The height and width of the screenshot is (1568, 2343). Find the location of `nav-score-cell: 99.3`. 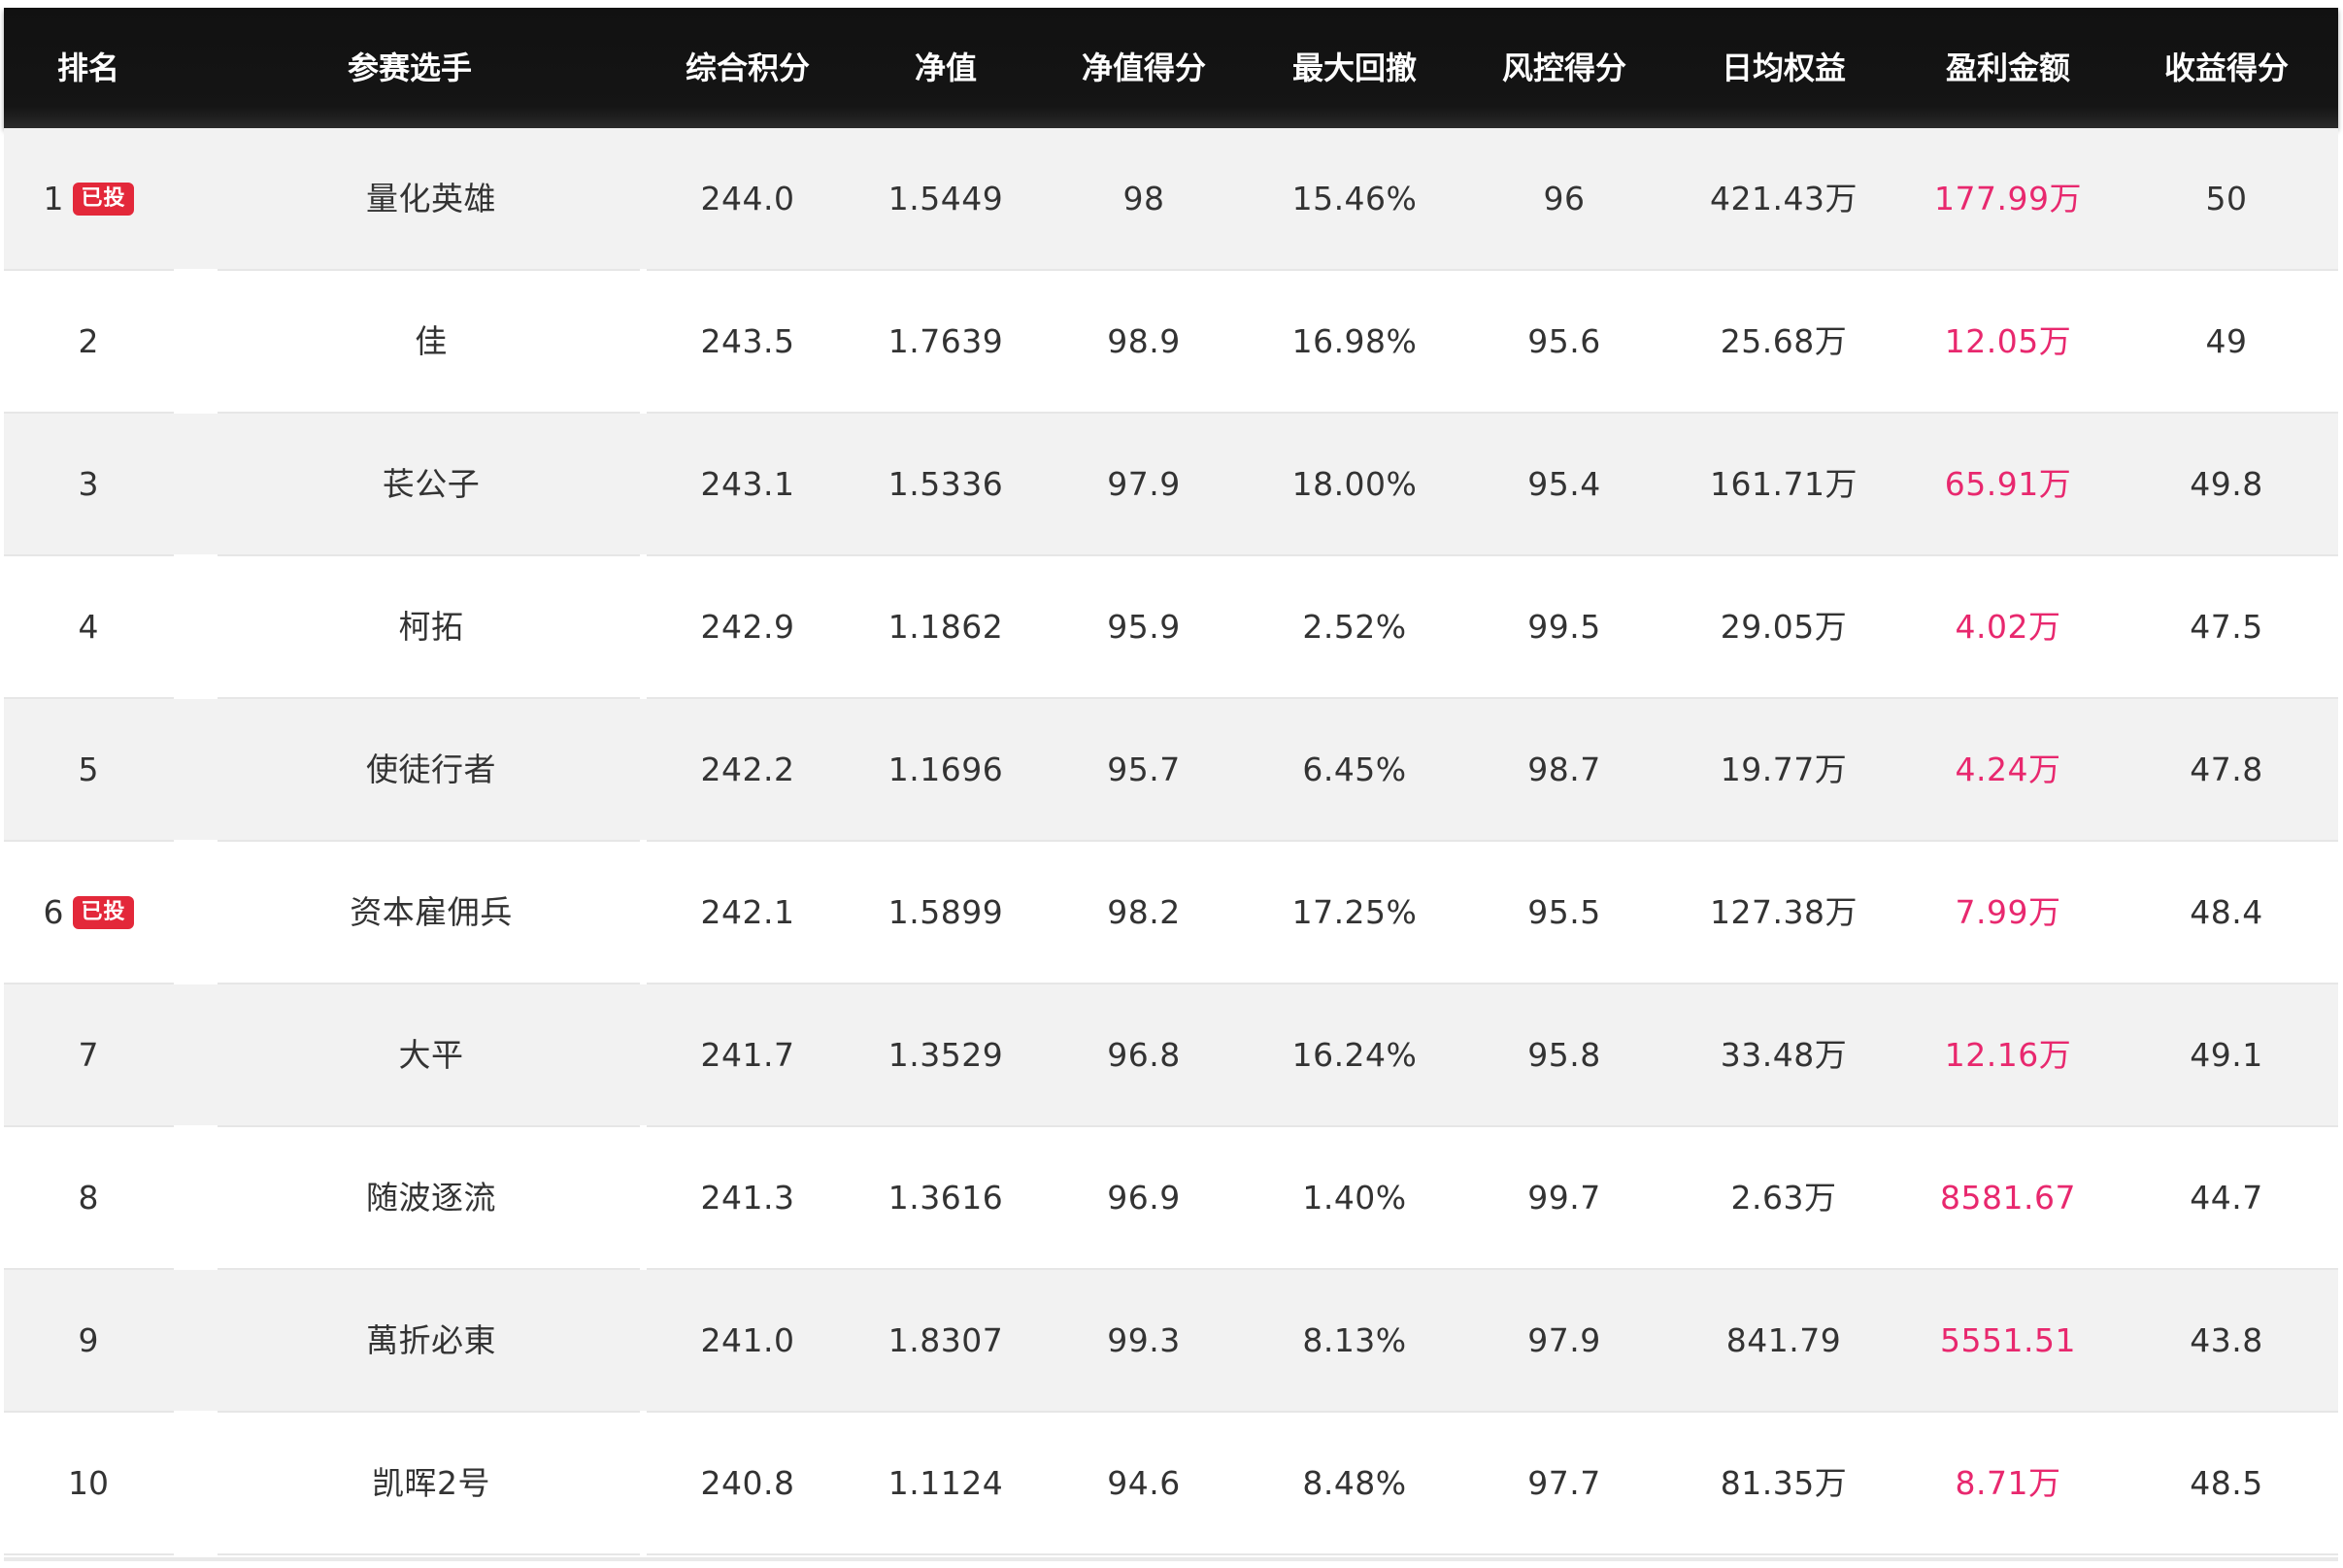

nav-score-cell: 99.3 is located at coordinates (1144, 1340).